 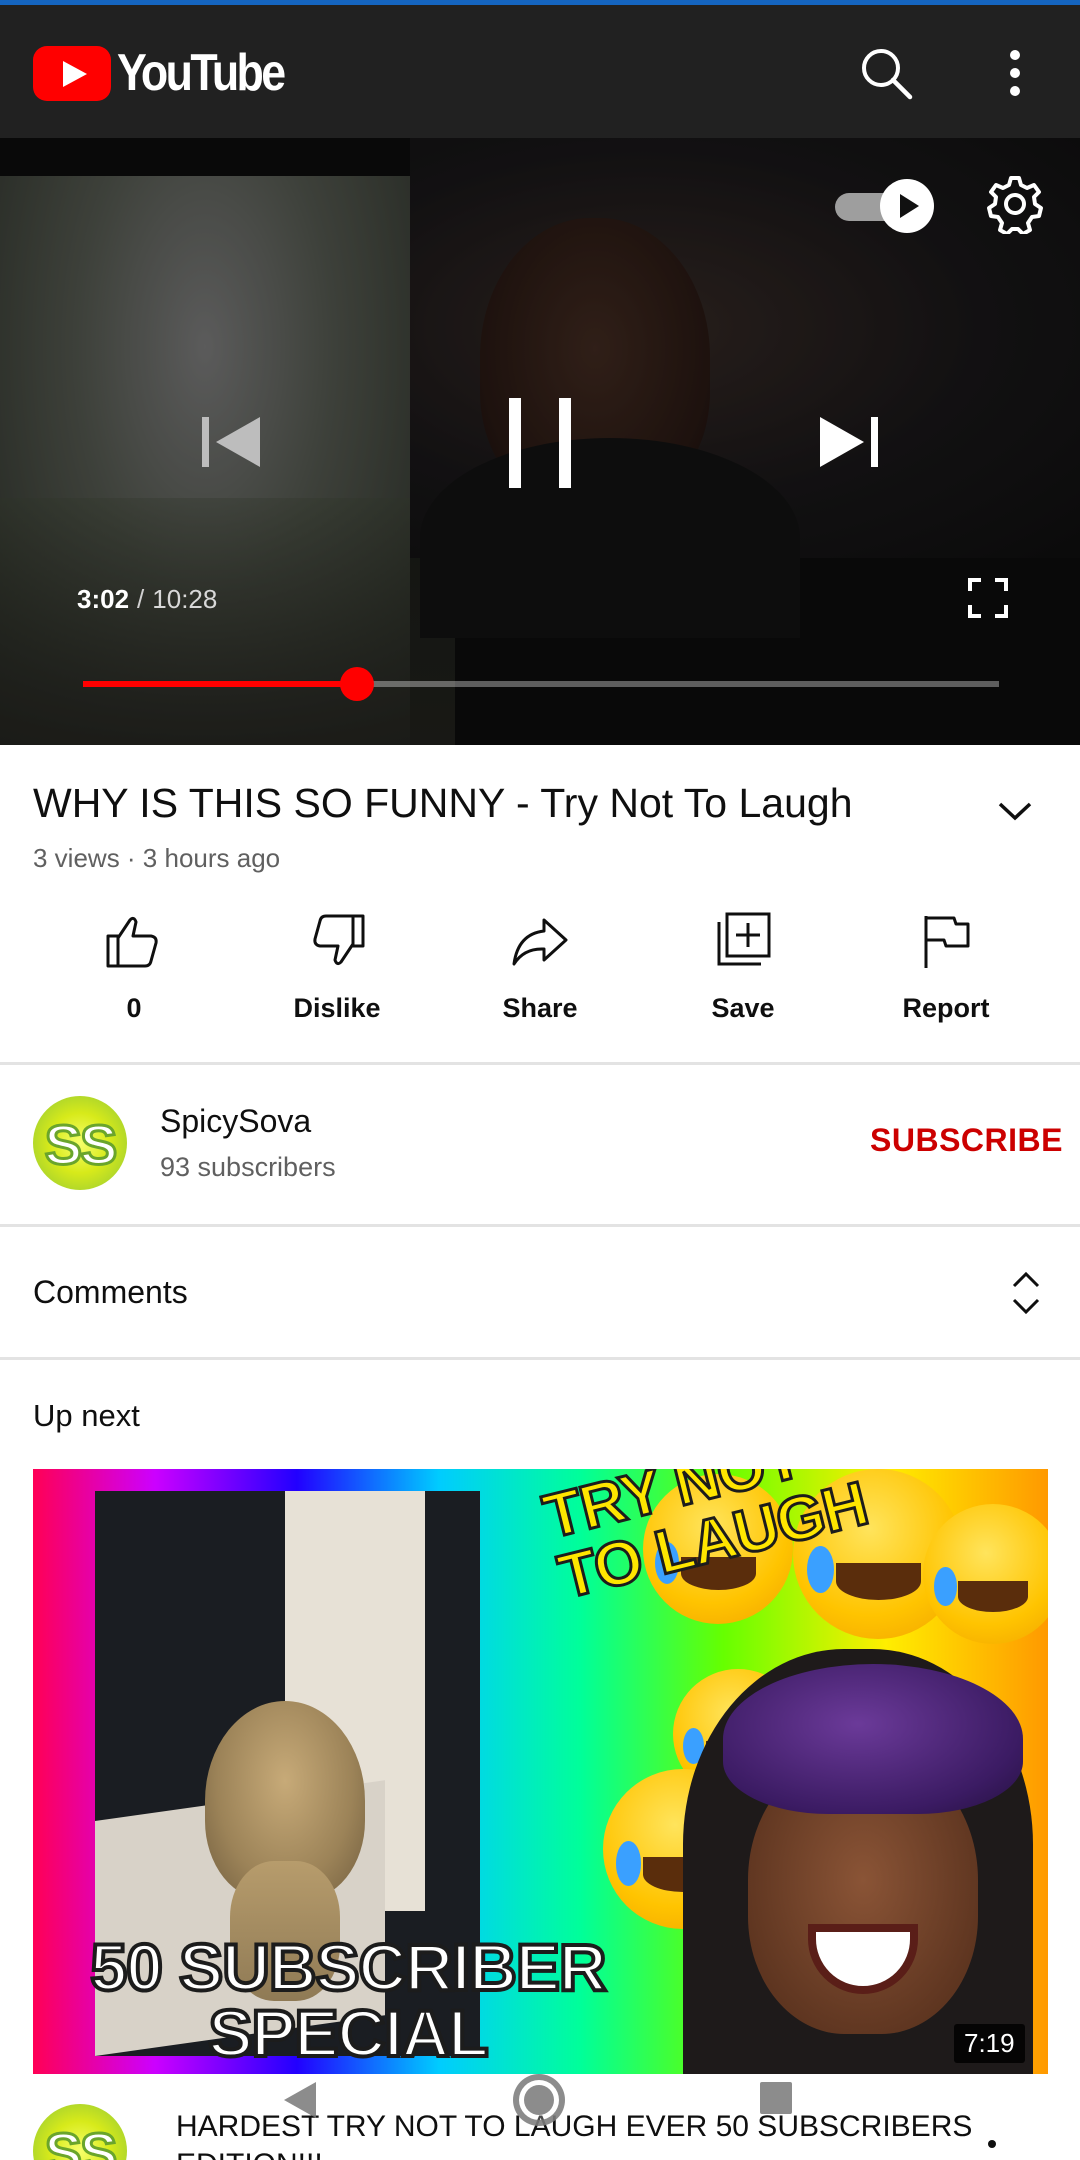 What do you see at coordinates (1015, 73) in the screenshot?
I see `more-vert-icon` at bounding box center [1015, 73].